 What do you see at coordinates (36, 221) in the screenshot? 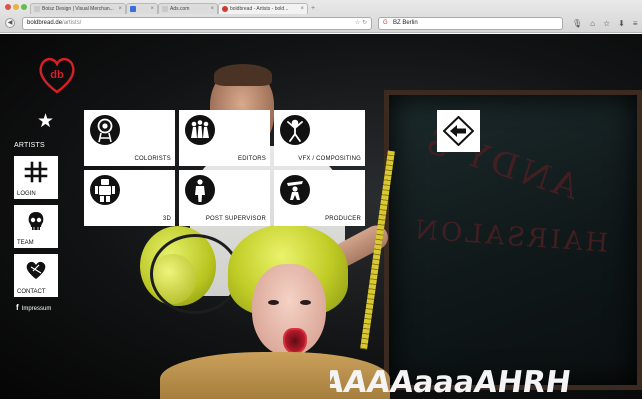
I see `skull-icon` at bounding box center [36, 221].